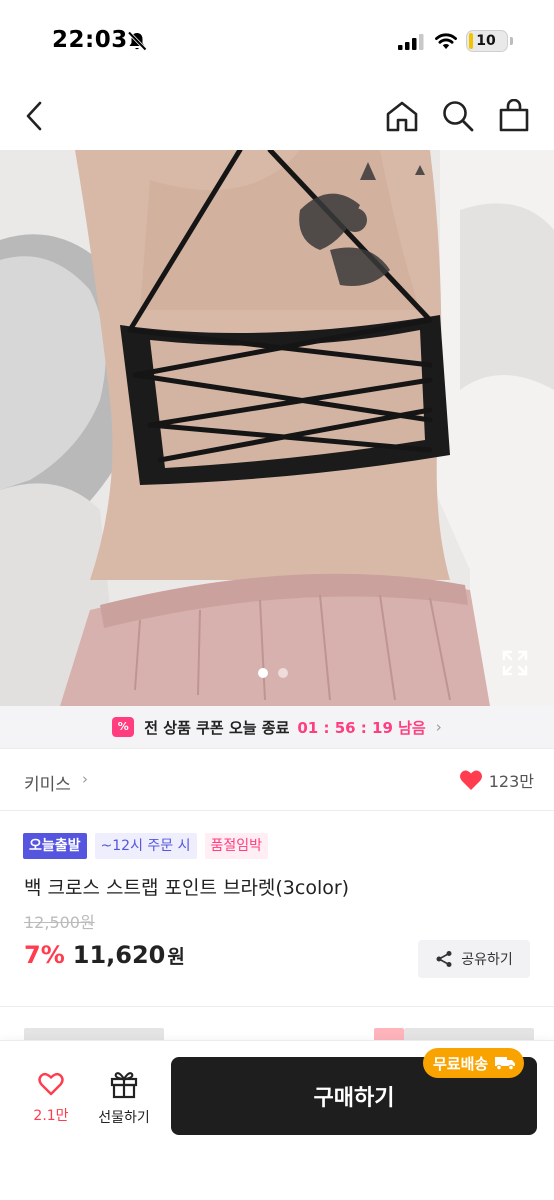 The width and height of the screenshot is (554, 1200). Describe the element at coordinates (123, 727) in the screenshot. I see `coupon-icon: %` at that location.